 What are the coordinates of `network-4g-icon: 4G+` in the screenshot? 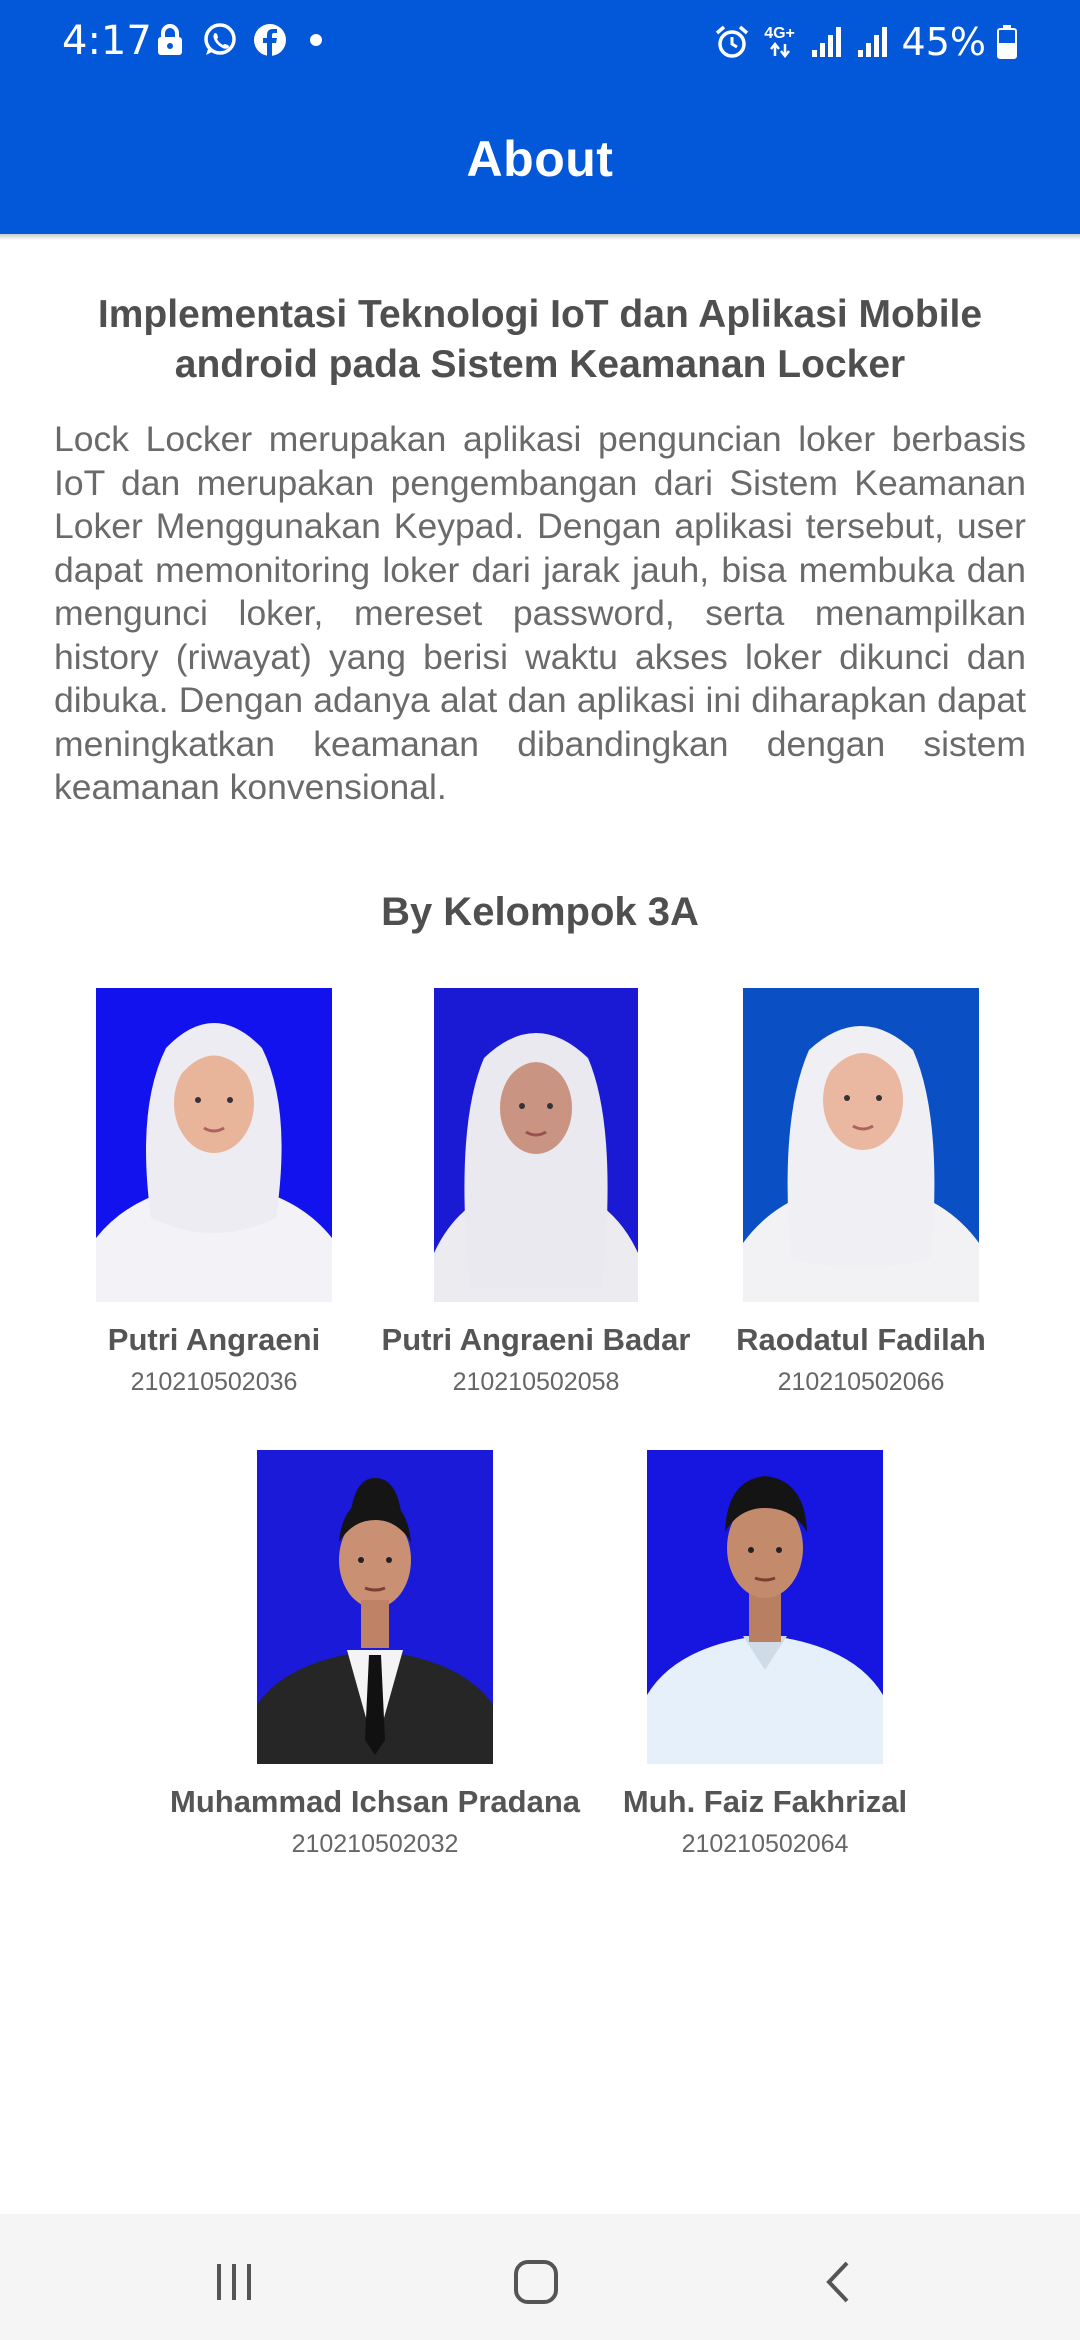 It's located at (780, 42).